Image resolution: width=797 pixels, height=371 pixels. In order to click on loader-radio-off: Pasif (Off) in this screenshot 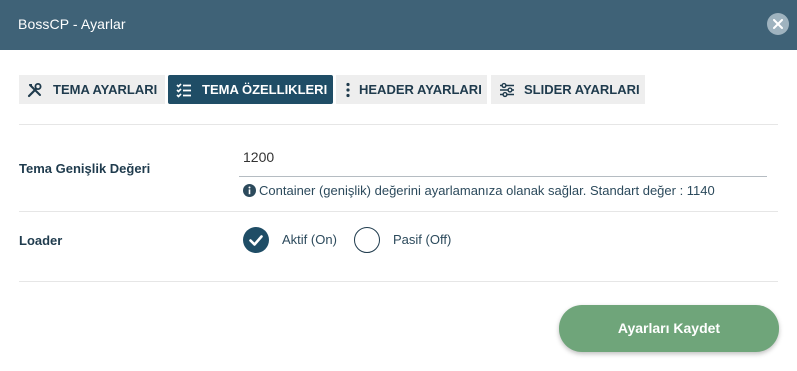, I will do `click(409, 240)`.